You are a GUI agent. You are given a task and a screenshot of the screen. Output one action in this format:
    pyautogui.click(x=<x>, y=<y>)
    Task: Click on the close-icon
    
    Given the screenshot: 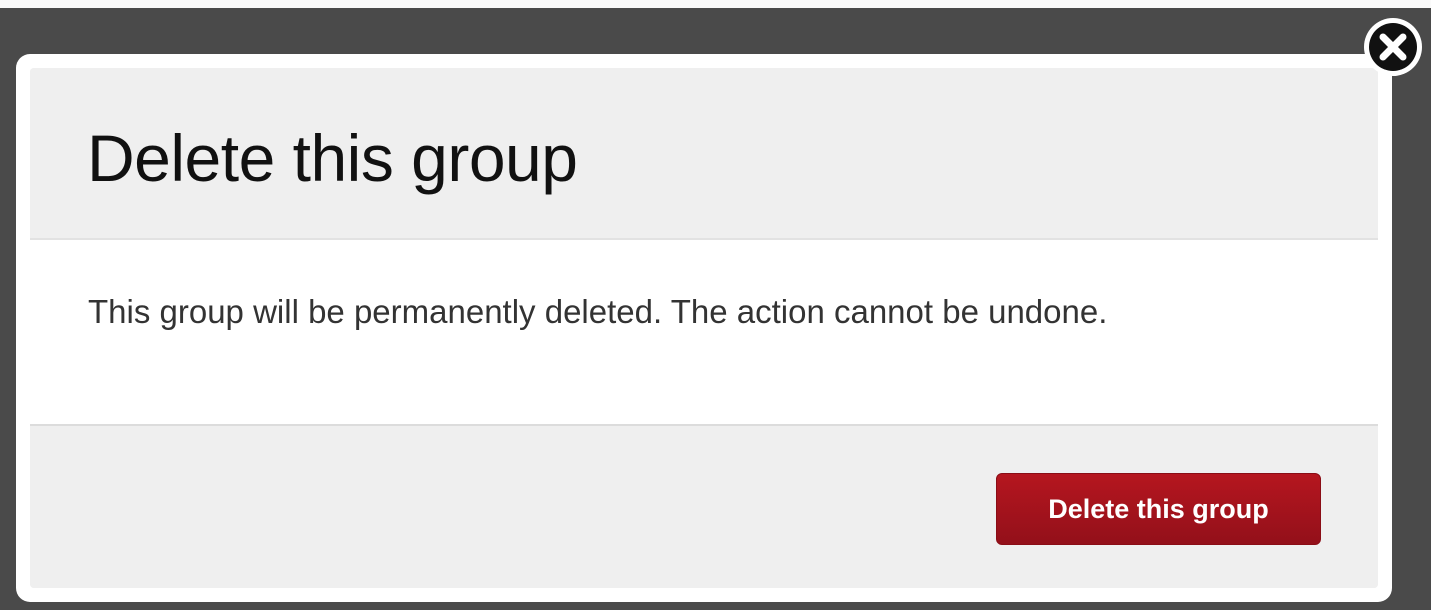 What is the action you would take?
    pyautogui.click(x=1393, y=47)
    